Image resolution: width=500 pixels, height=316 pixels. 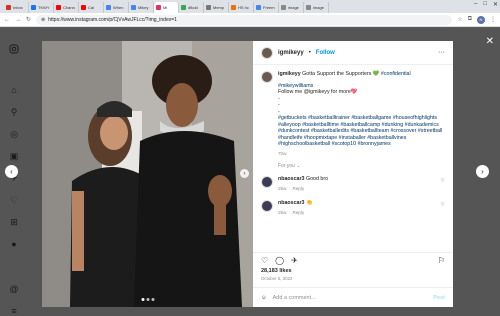 I want to click on tab-label: TKWY, so click(x=44, y=7).